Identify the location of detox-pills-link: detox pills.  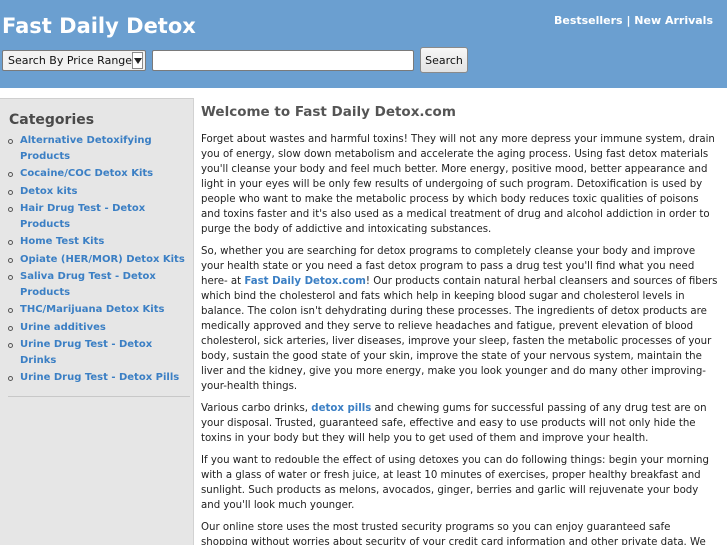
(341, 408).